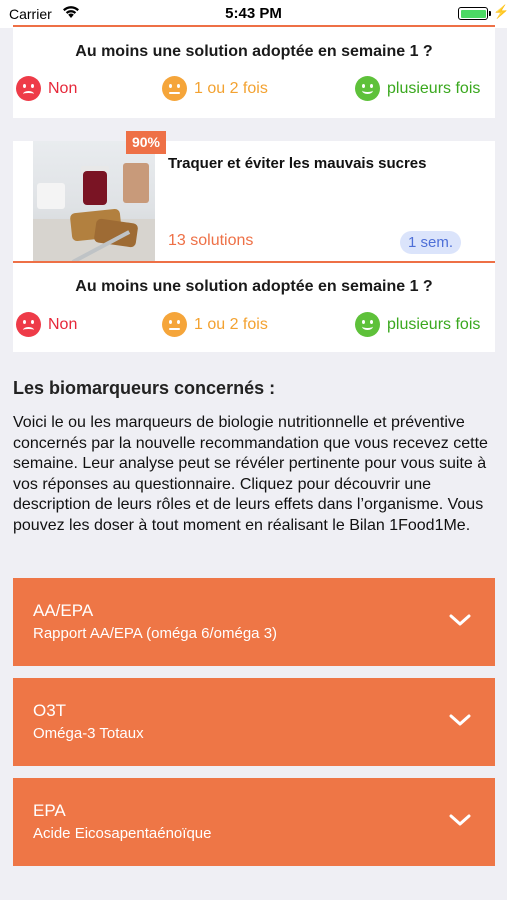  Describe the element at coordinates (211, 240) in the screenshot. I see `solutions-count: 13 solutions` at that location.